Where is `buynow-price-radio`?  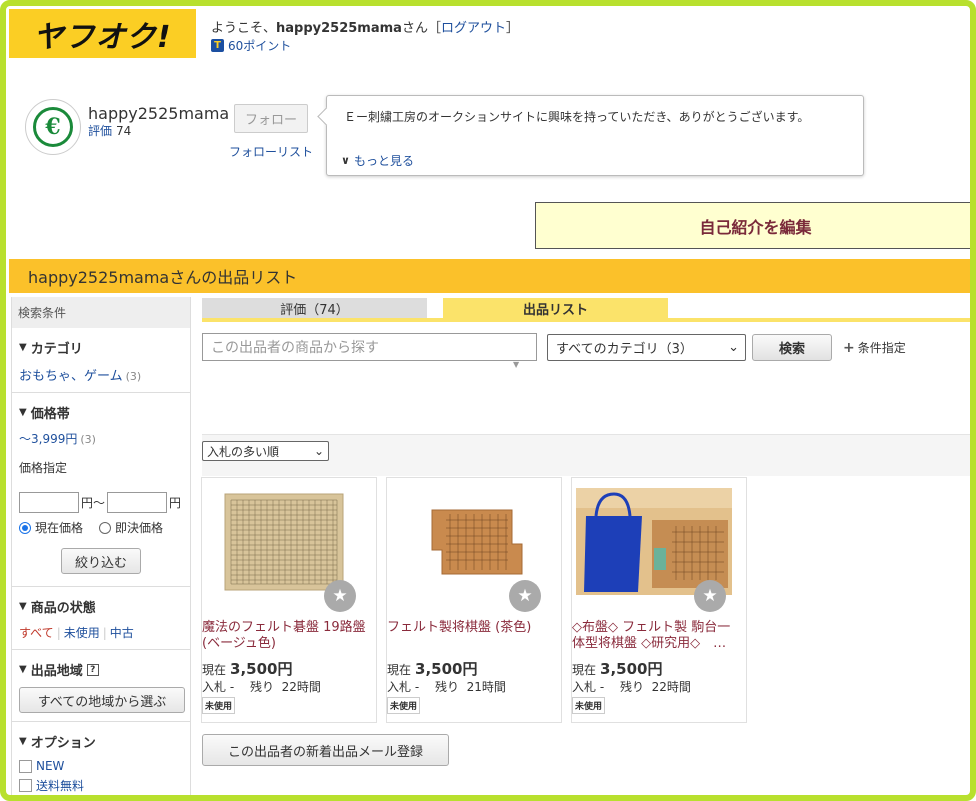 buynow-price-radio is located at coordinates (105, 527).